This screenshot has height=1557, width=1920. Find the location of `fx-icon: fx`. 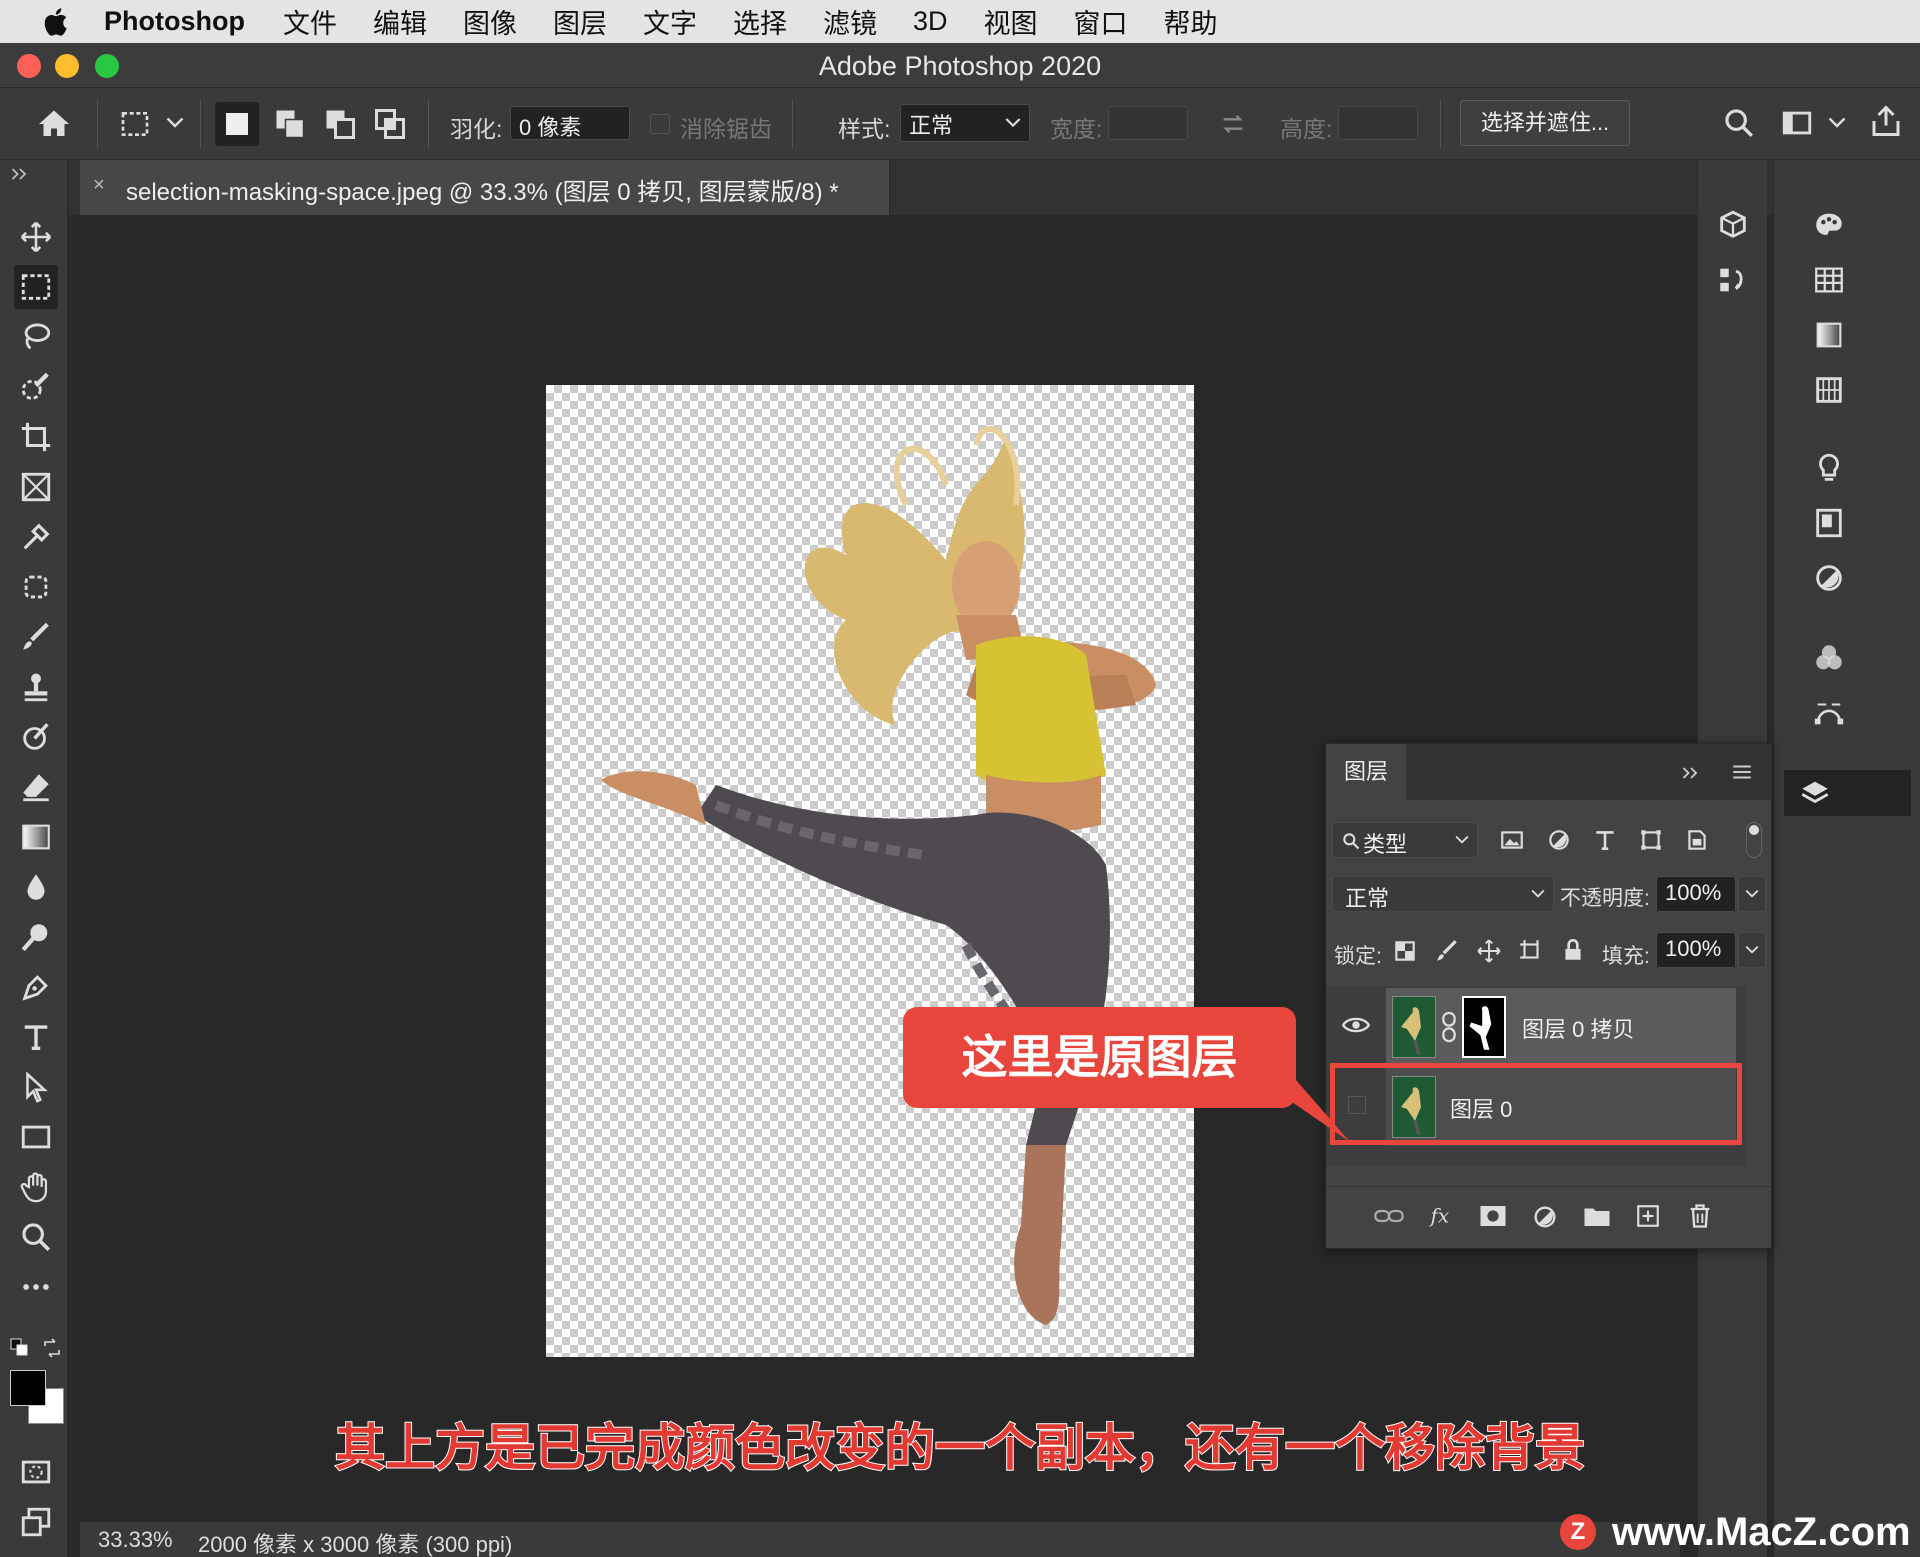

fx-icon: fx is located at coordinates (1443, 1216).